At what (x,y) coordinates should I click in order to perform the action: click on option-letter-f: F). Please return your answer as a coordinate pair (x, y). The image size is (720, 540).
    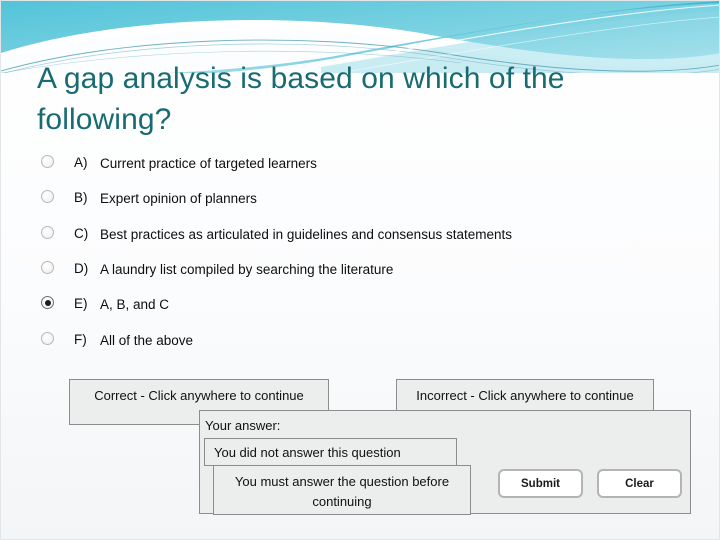
    Looking at the image, I should click on (80, 339).